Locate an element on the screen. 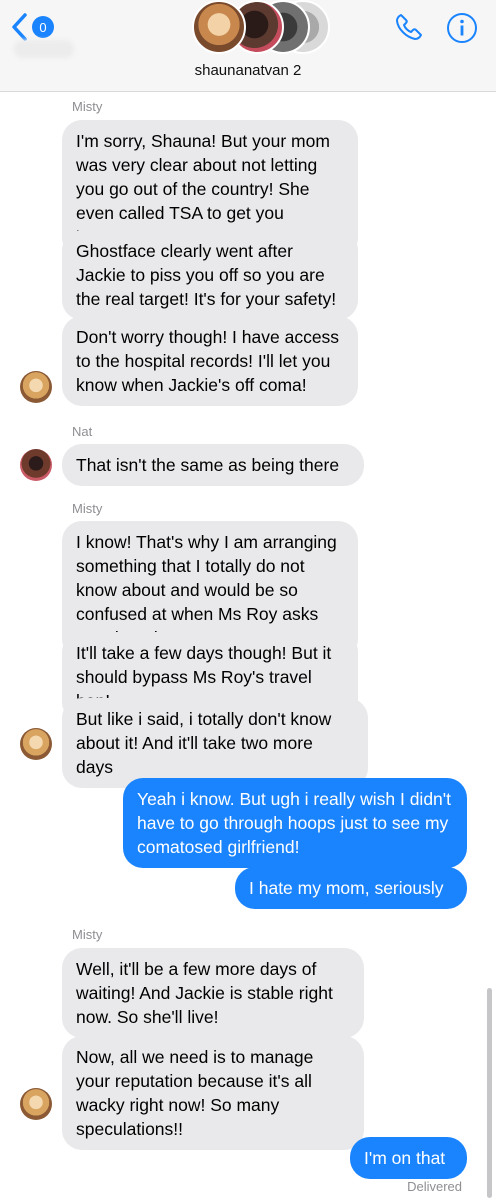 The height and width of the screenshot is (1200, 496). delivered-status: Delivered is located at coordinates (434, 1186).